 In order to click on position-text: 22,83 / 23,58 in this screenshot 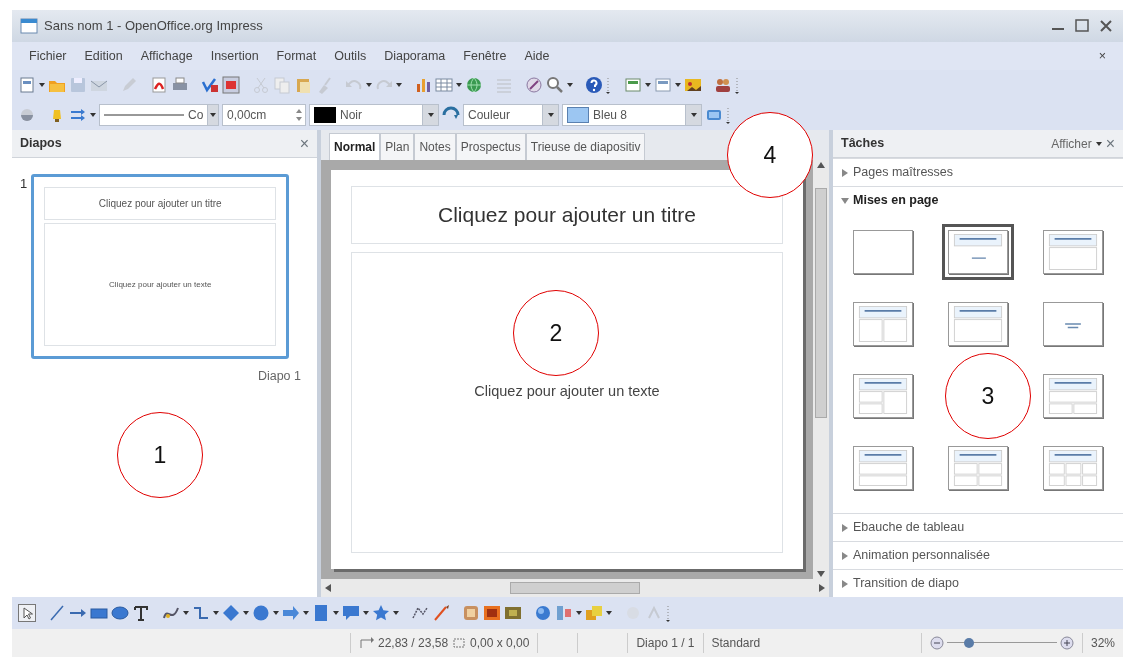, I will do `click(413, 643)`.